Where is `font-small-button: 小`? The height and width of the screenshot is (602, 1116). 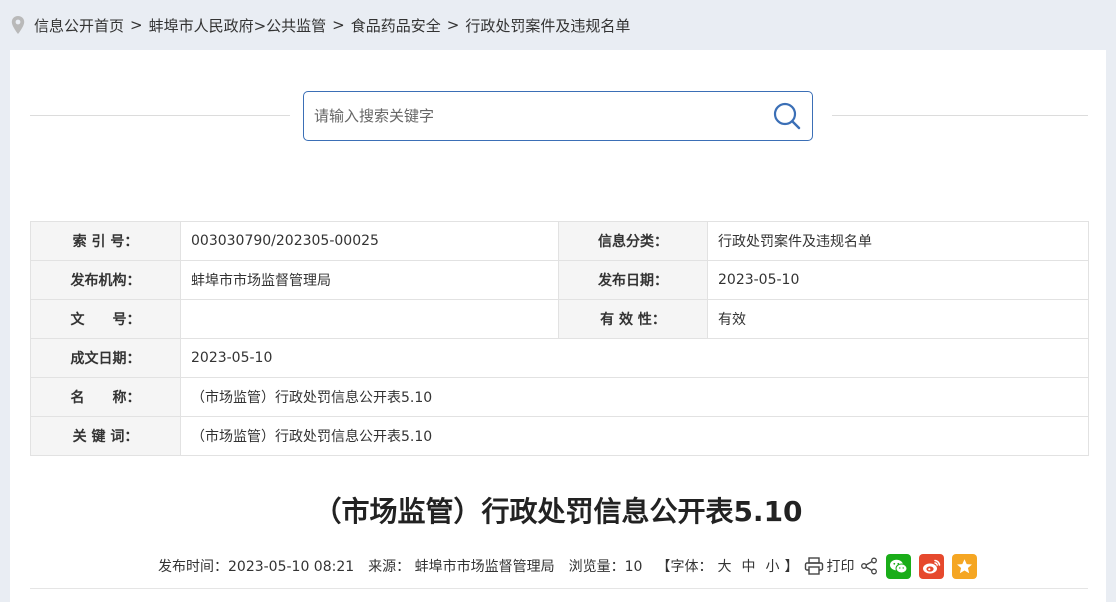
font-small-button: 小 is located at coordinates (772, 566).